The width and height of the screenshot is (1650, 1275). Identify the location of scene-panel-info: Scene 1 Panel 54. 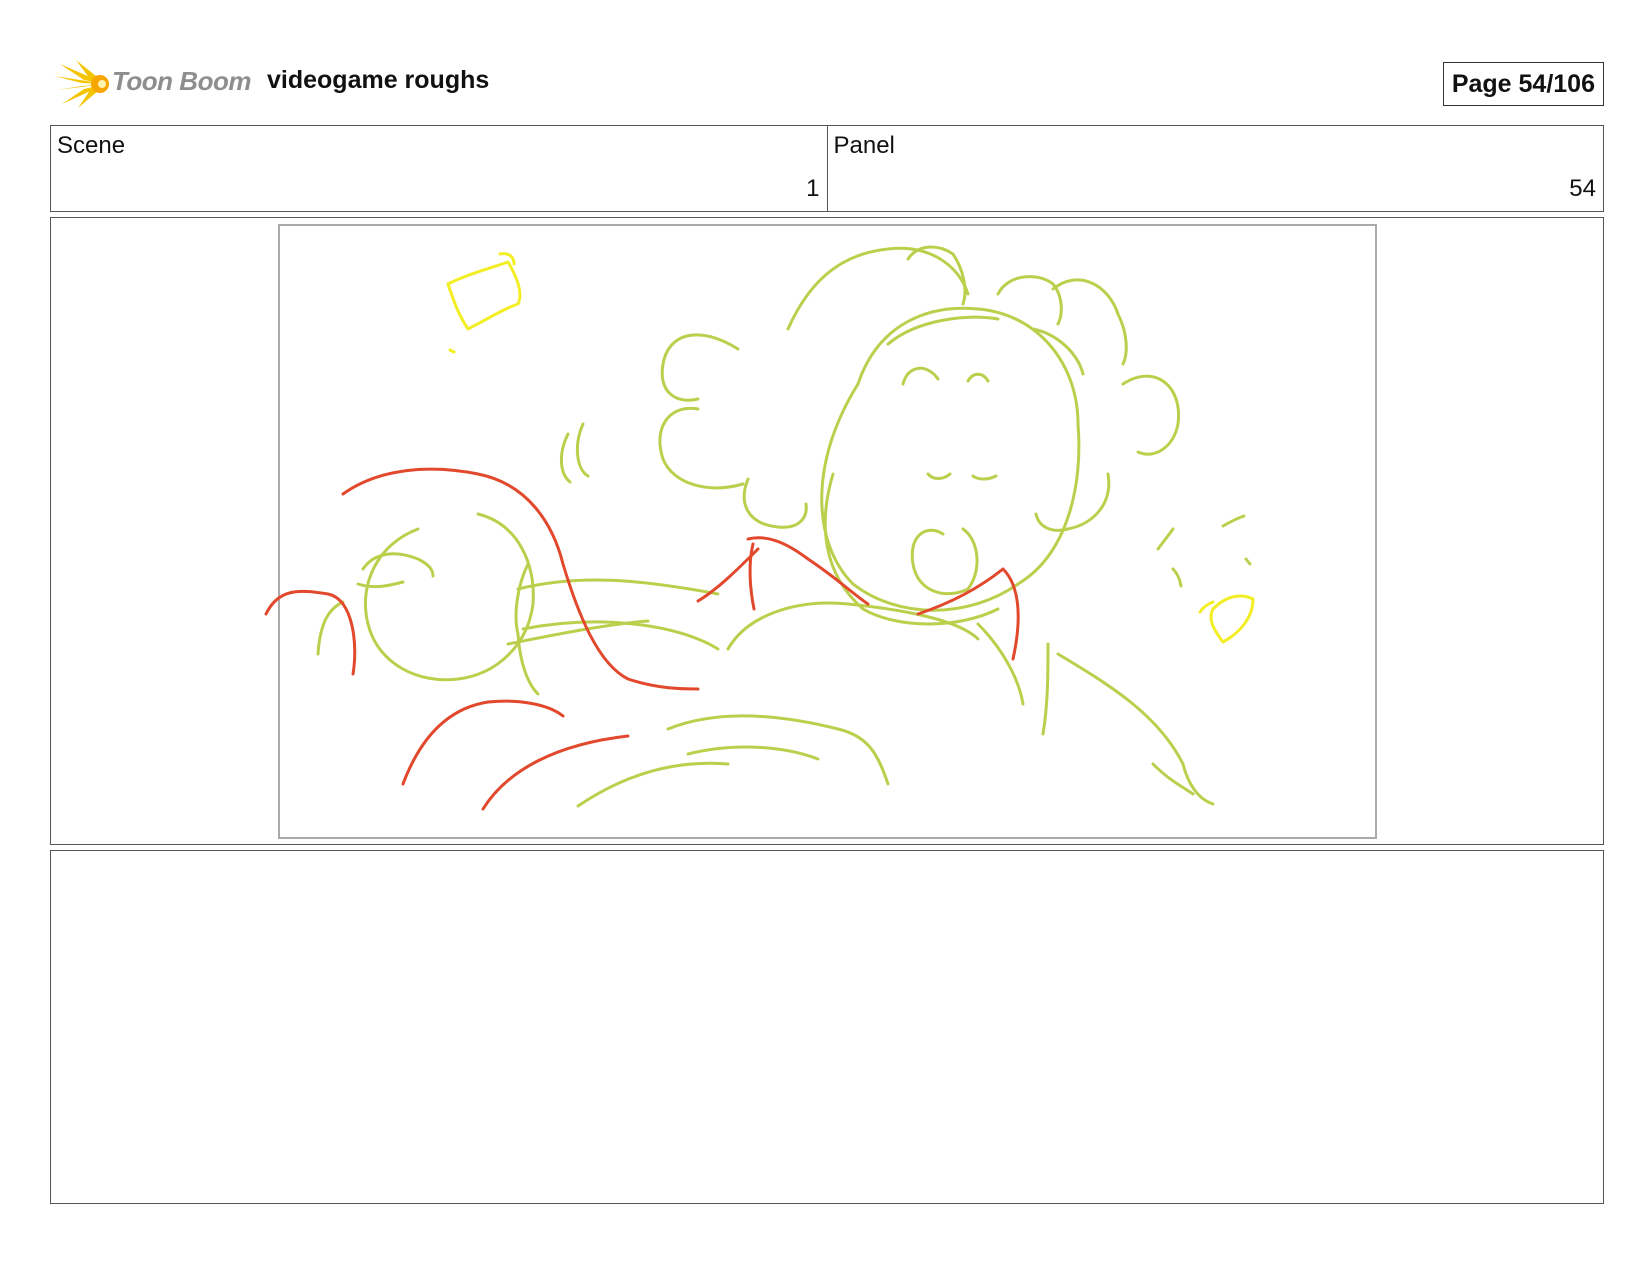
(827, 168).